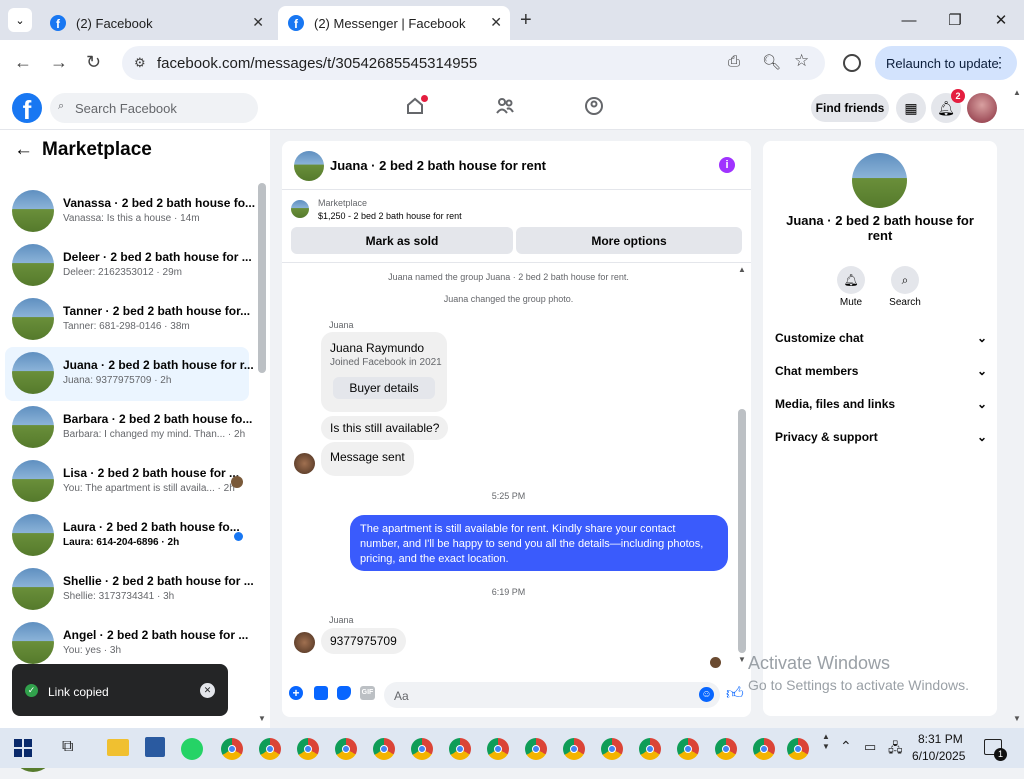 The image size is (1024, 779). I want to click on message-bubble: Message sent, so click(367, 459).